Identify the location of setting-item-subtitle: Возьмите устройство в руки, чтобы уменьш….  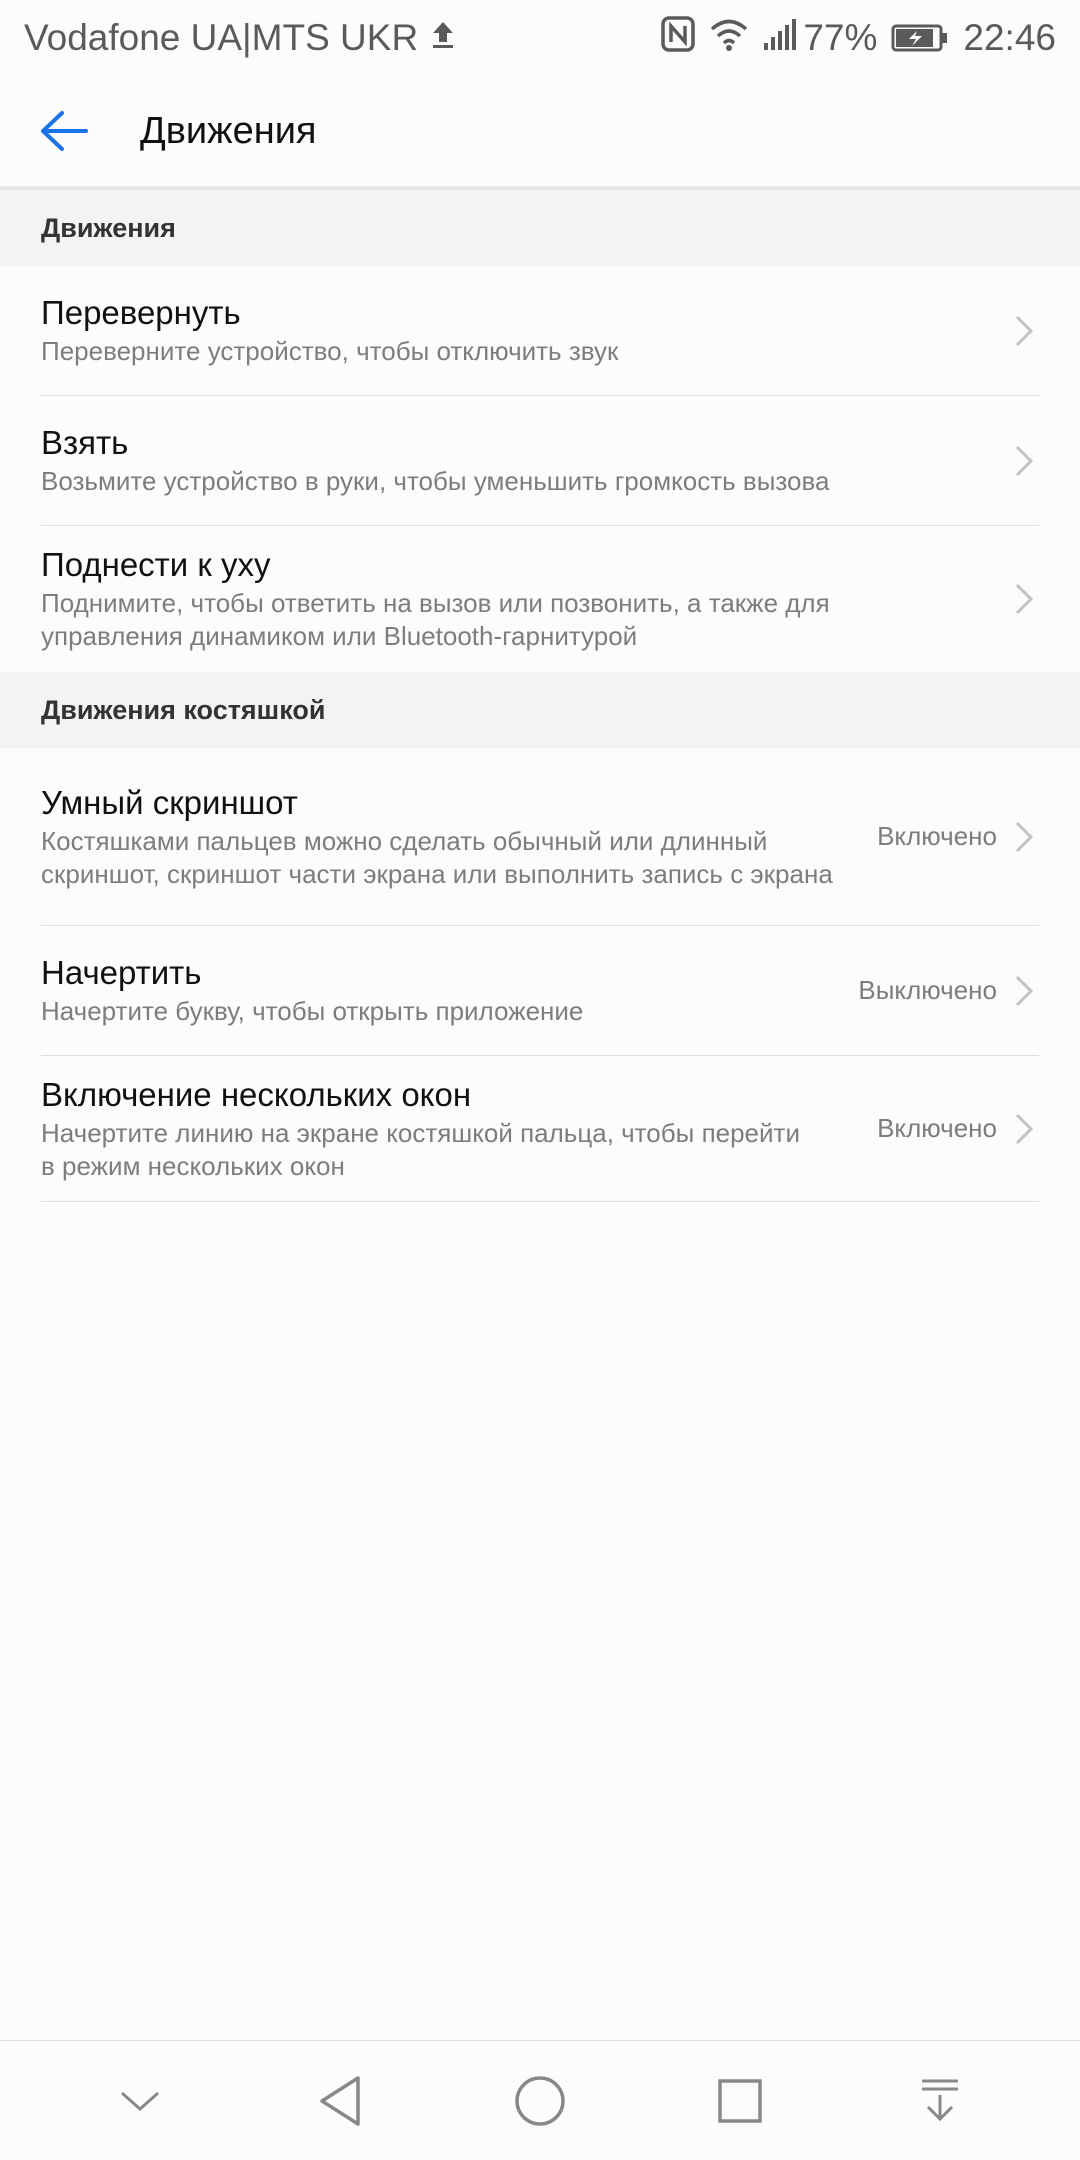
(435, 481).